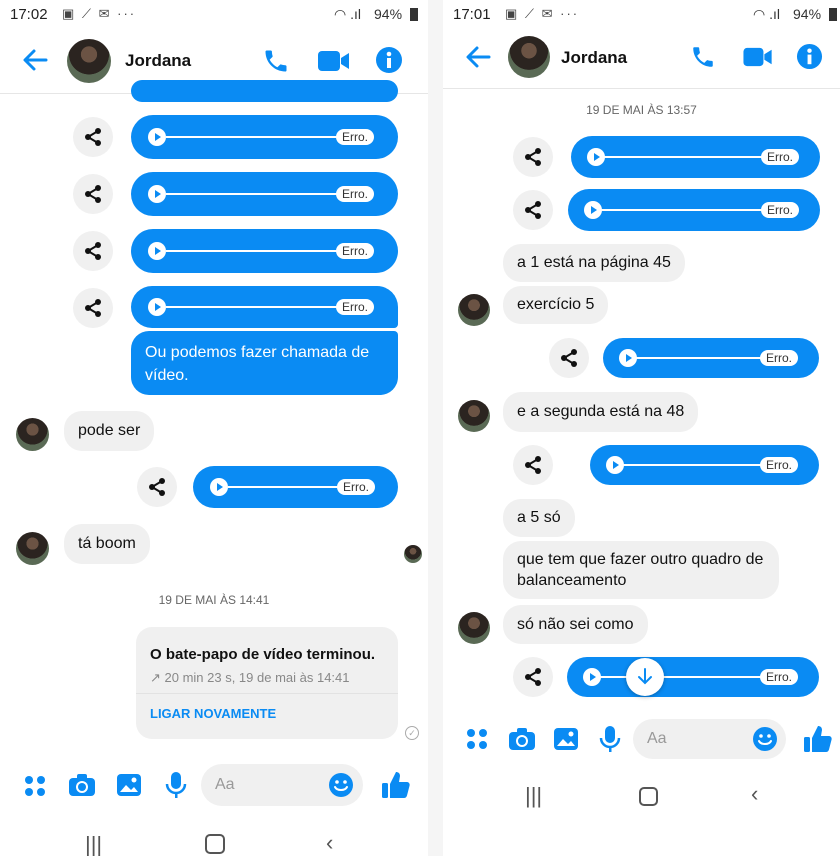 Image resolution: width=840 pixels, height=856 pixels. I want to click on message-bubble-in: exercício 5, so click(556, 305).